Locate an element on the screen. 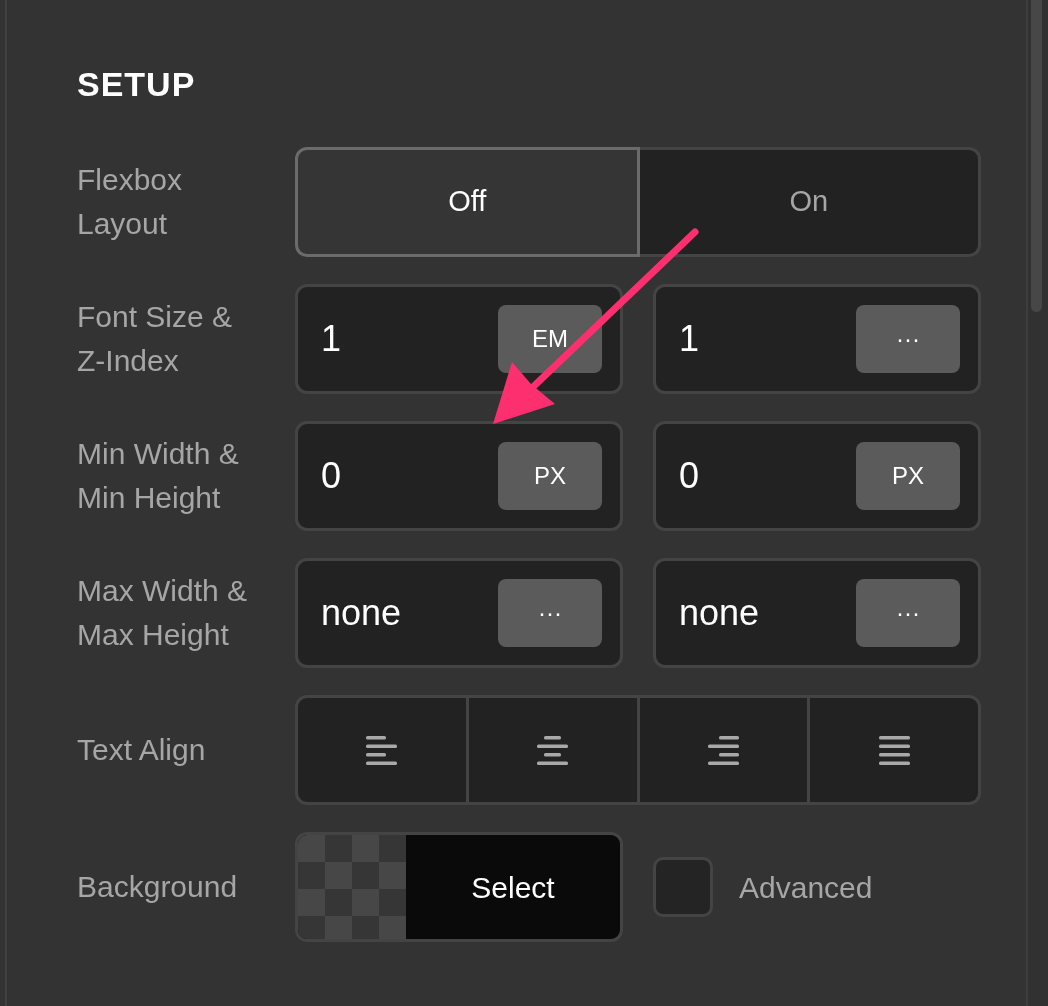 The image size is (1048, 1006). row-label: Flexbox Layout is located at coordinates (130, 202).